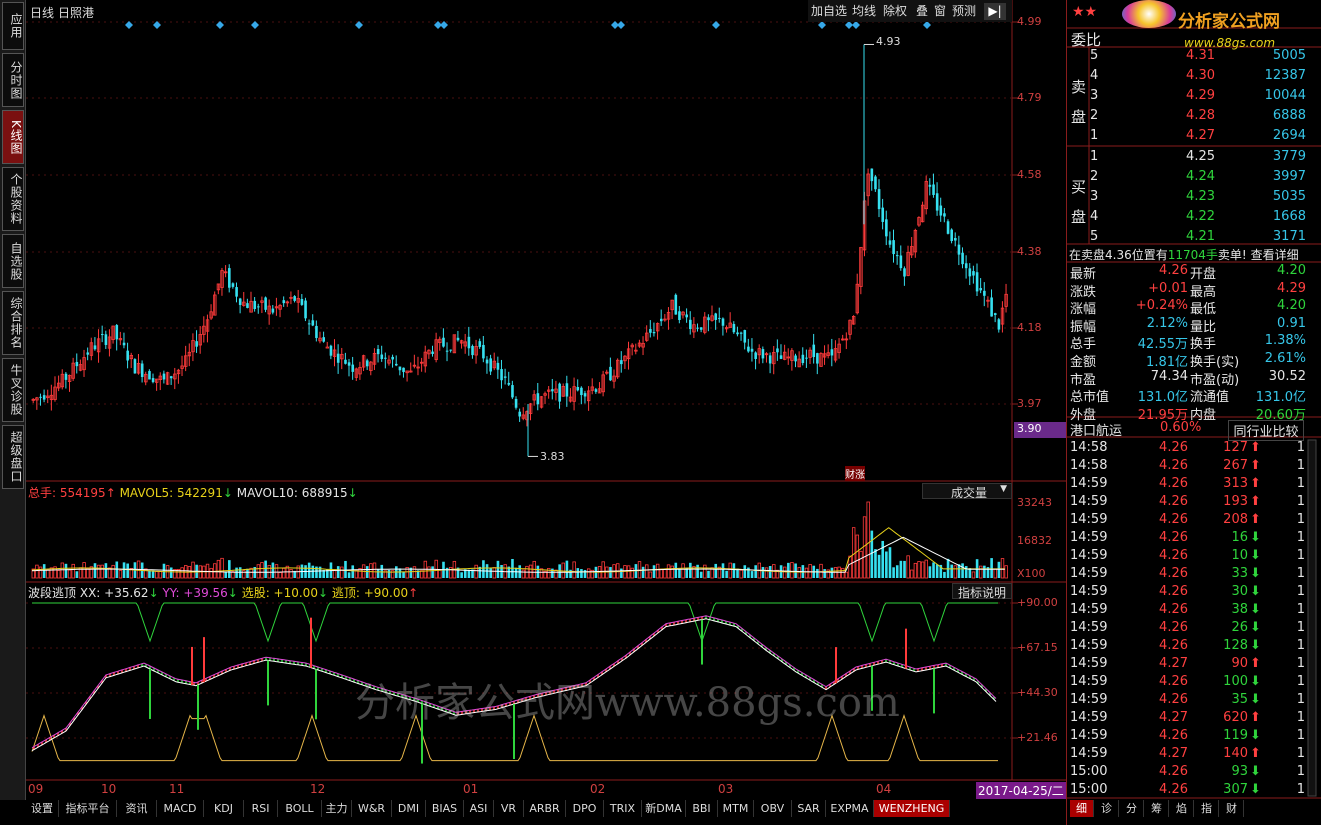  I want to click on indicator-tab: 新DMA, so click(664, 808).